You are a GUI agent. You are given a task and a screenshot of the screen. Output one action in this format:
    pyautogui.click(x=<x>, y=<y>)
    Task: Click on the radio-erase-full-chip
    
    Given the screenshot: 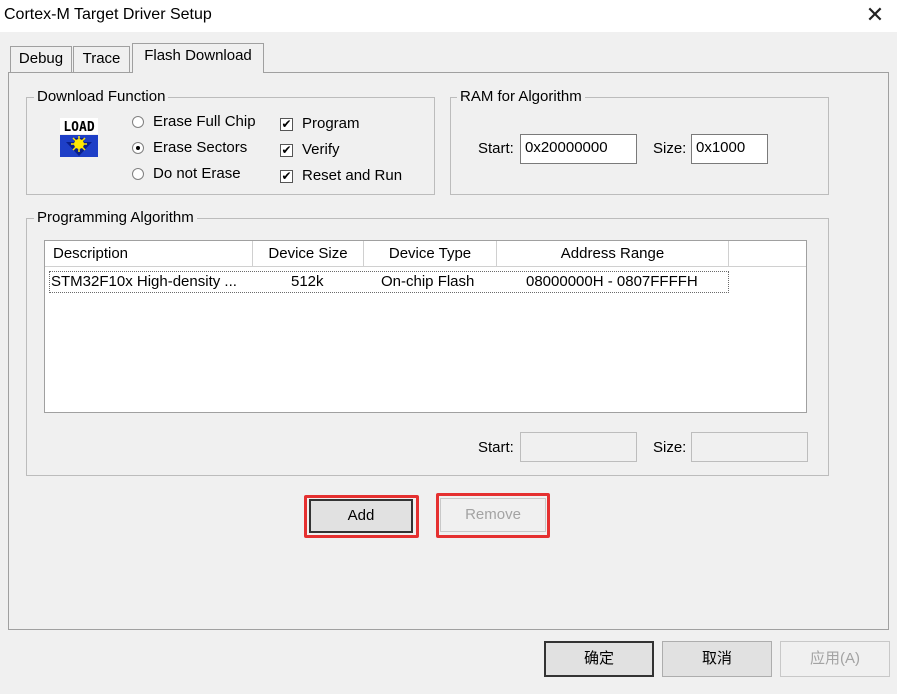 What is the action you would take?
    pyautogui.click(x=138, y=122)
    